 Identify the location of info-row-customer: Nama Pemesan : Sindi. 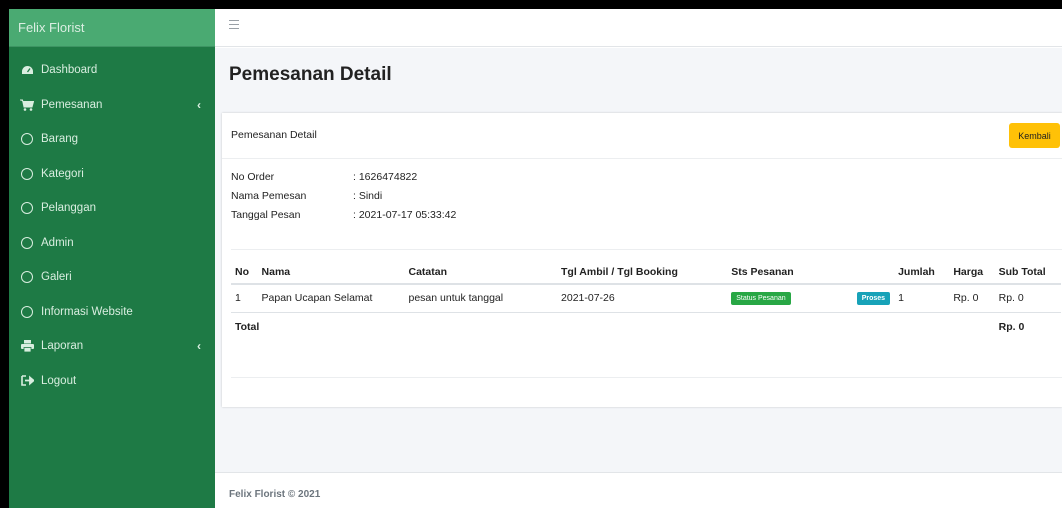
(343, 199).